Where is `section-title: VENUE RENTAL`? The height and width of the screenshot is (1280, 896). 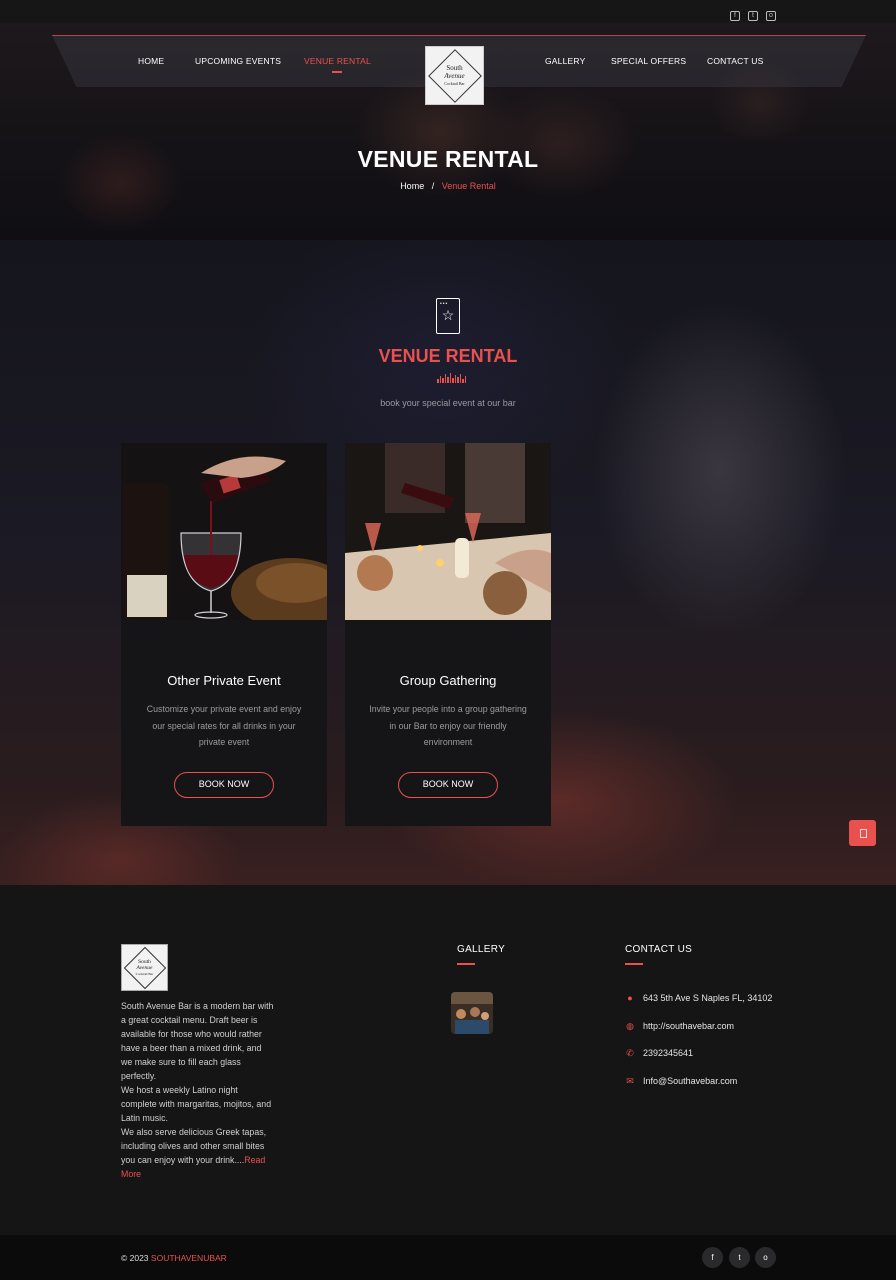 section-title: VENUE RENTAL is located at coordinates (448, 356).